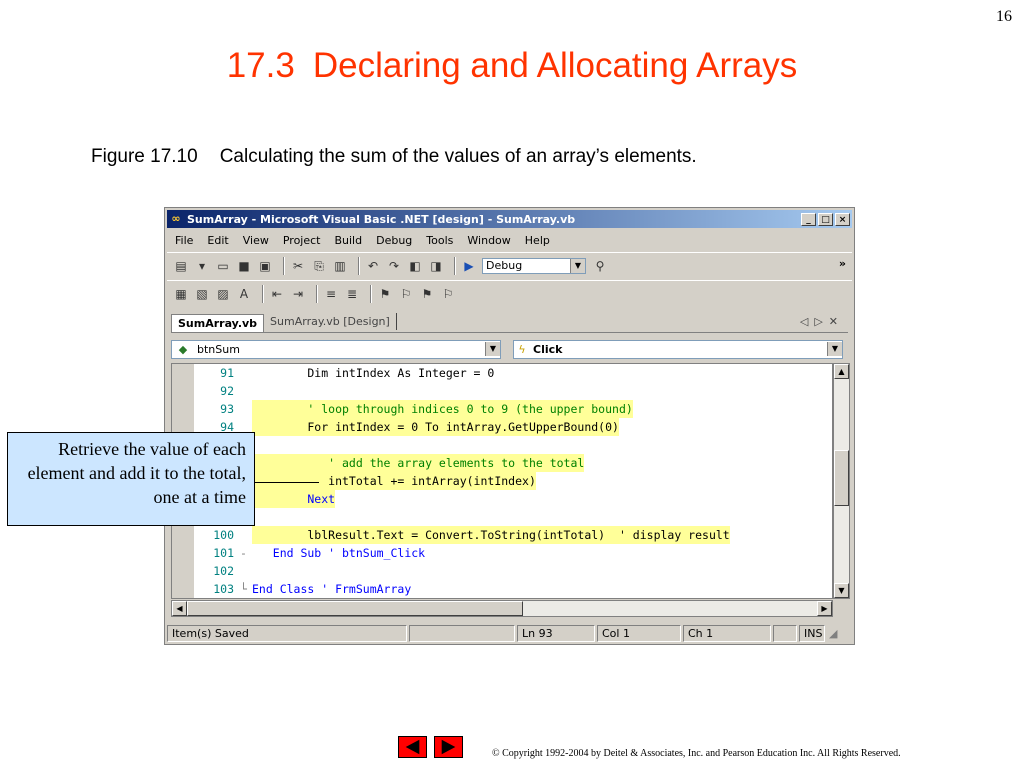 Image resolution: width=1024 pixels, height=768 pixels. I want to click on undo-icon: ↶, so click(373, 266).